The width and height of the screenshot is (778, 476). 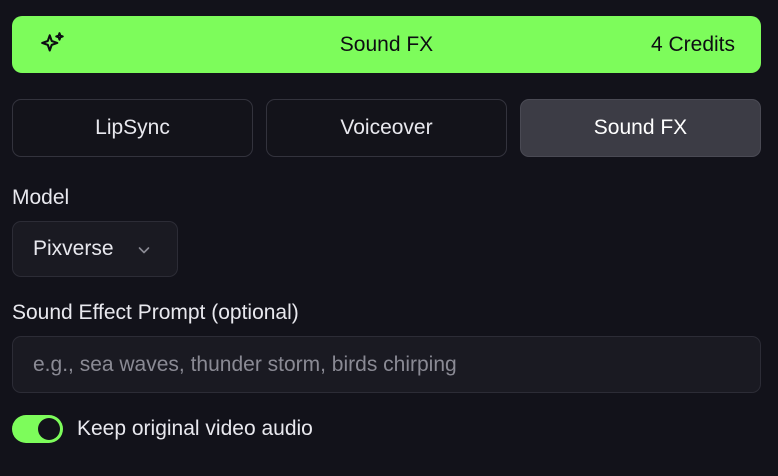 I want to click on generate-sound-fx-button: Sound FX 4 Credits, so click(x=386, y=44).